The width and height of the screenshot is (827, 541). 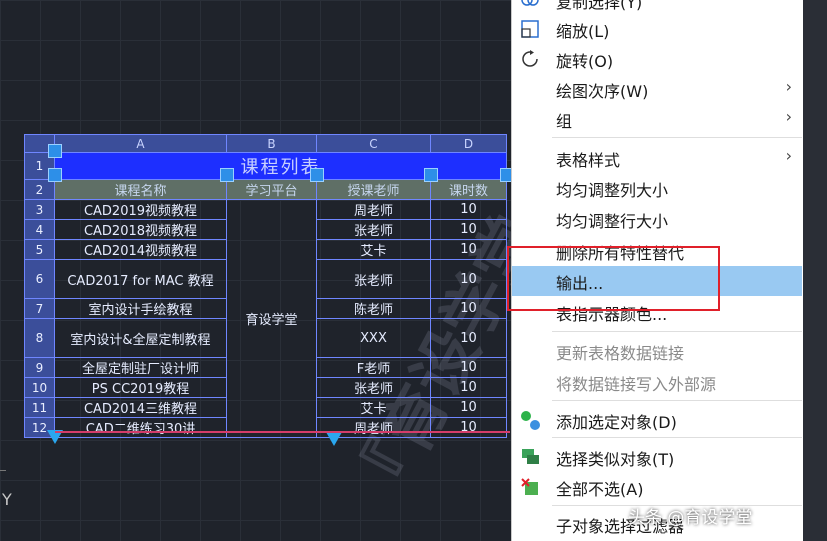 I want to click on menu-item-label: 选择类似对象(T), so click(x=615, y=459).